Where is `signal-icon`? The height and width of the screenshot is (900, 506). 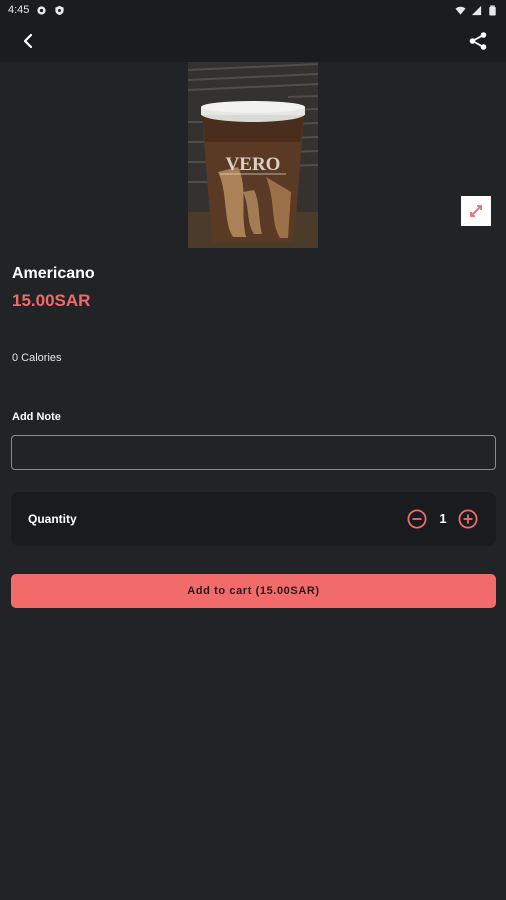 signal-icon is located at coordinates (476, 10).